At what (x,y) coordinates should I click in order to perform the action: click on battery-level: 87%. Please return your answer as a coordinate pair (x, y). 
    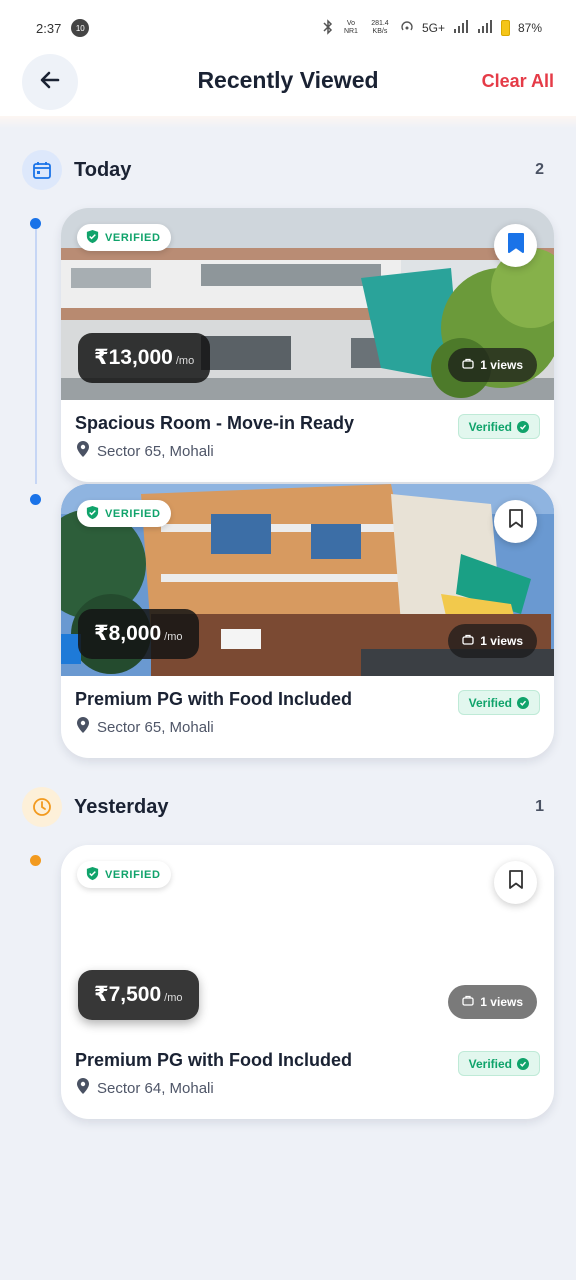
    Looking at the image, I should click on (529, 28).